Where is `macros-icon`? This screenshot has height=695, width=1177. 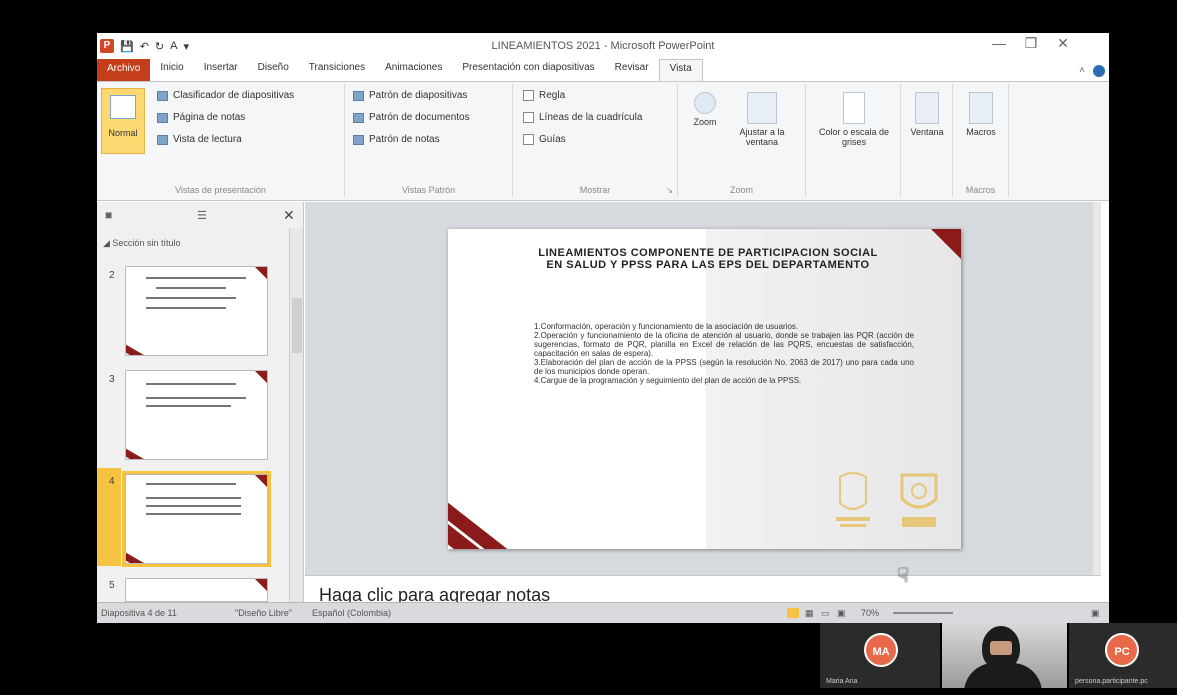
macros-icon is located at coordinates (981, 108).